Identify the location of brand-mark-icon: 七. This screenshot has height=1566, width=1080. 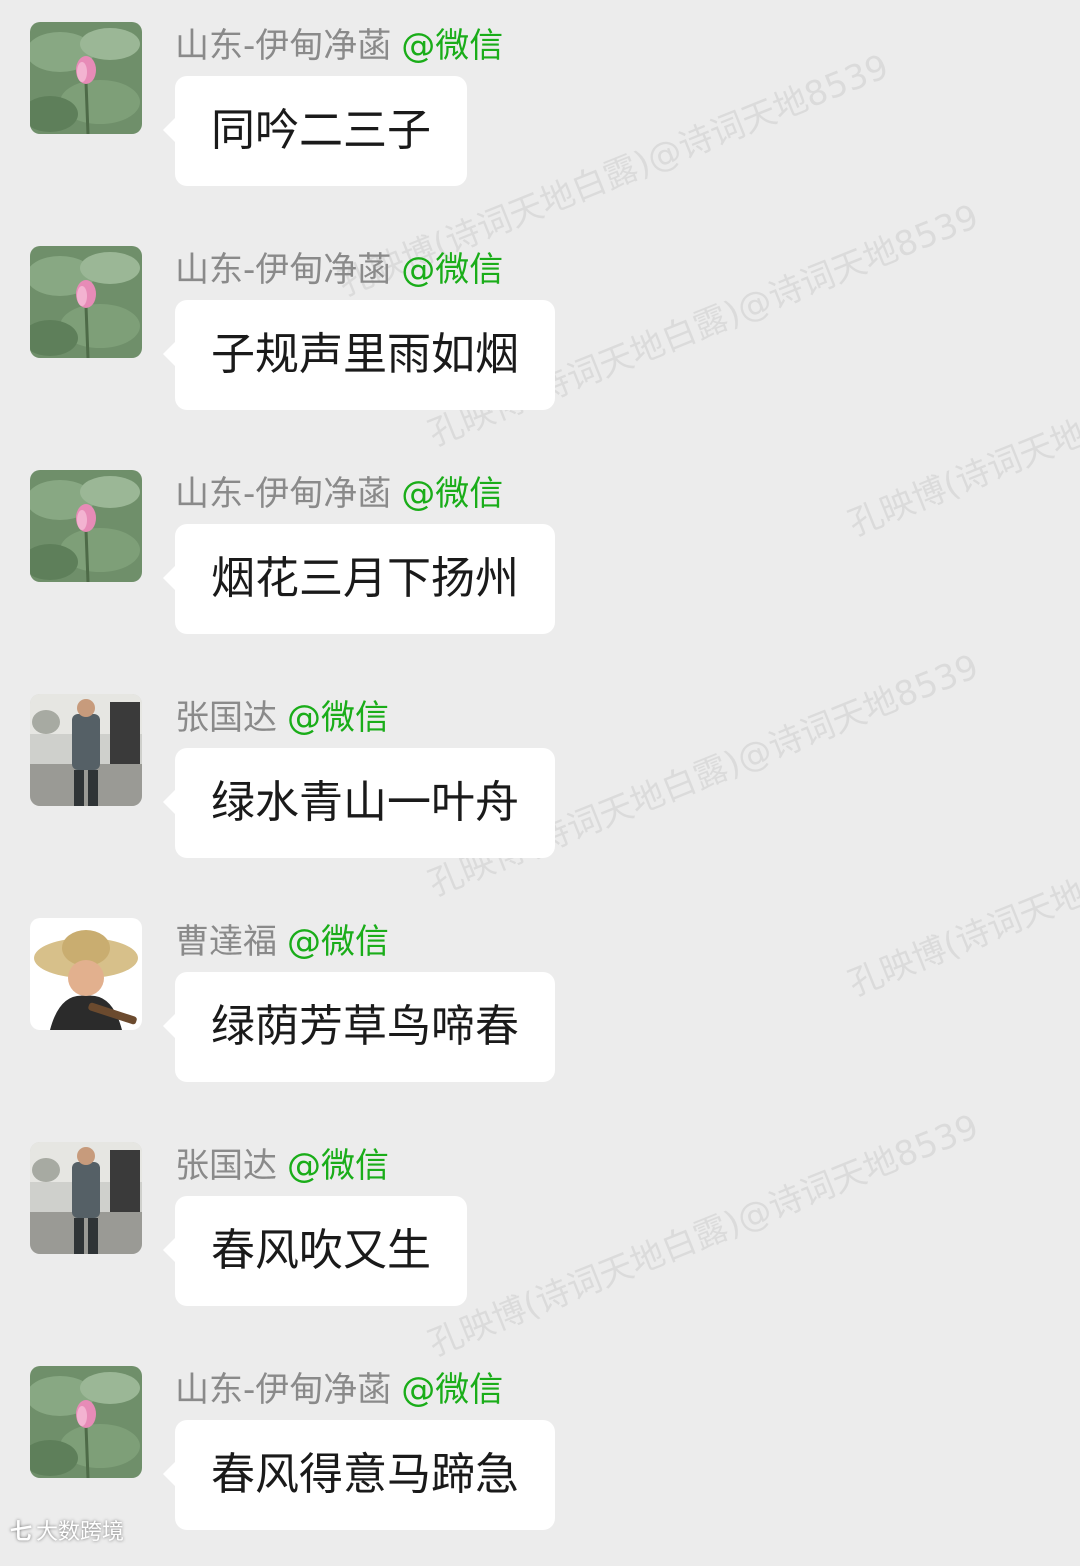
(21, 1532).